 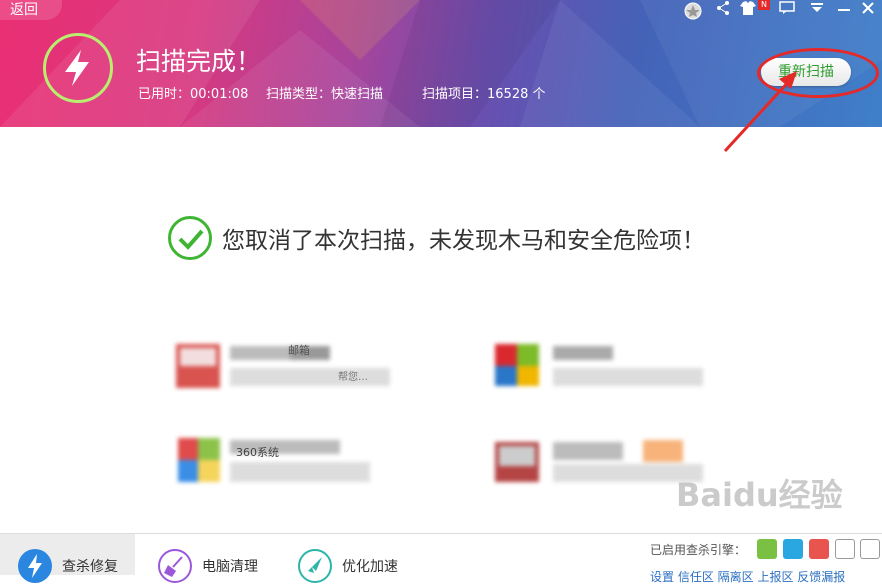 What do you see at coordinates (283, 366) in the screenshot?
I see `mail-app-icon` at bounding box center [283, 366].